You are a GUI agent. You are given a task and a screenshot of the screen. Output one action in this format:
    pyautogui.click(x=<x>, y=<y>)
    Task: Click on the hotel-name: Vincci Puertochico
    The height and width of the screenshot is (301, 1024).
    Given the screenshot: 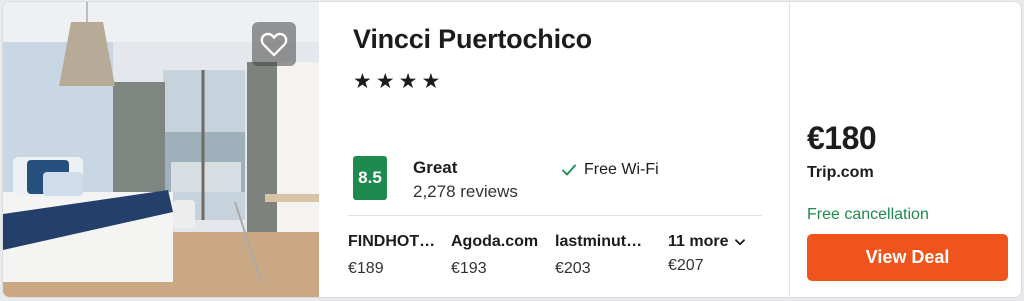 What is the action you would take?
    pyautogui.click(x=472, y=39)
    